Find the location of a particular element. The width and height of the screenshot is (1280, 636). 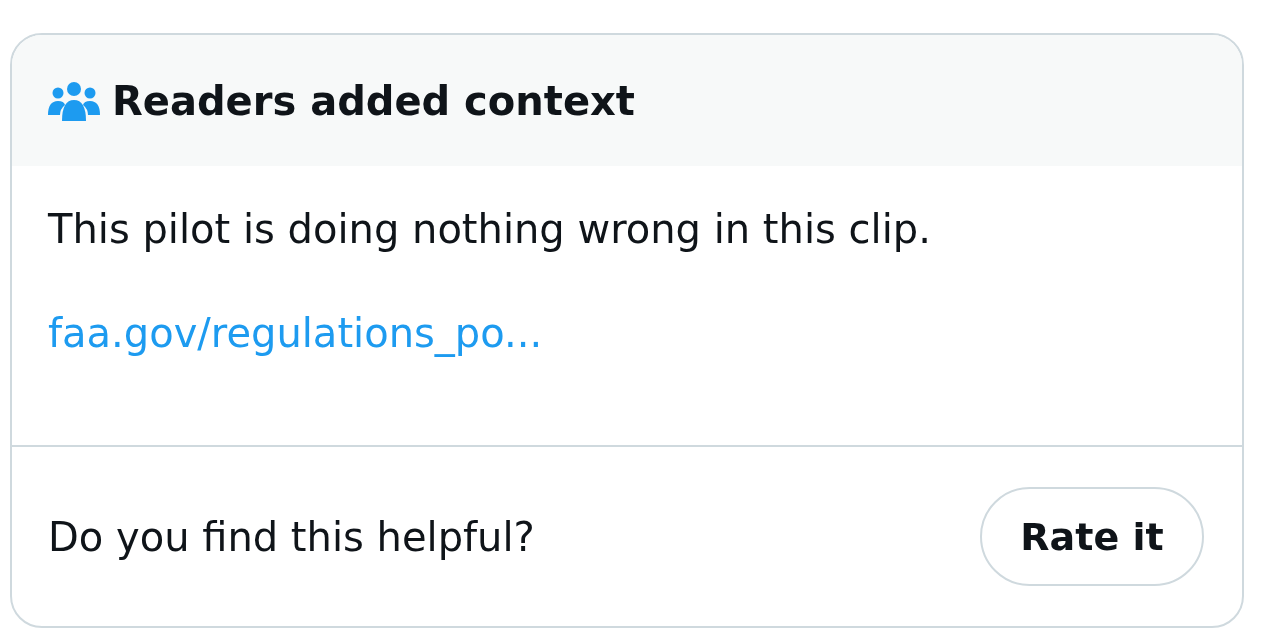

note-text: This pilot is doing nothing wrong in this clip. is located at coordinates (490, 229).